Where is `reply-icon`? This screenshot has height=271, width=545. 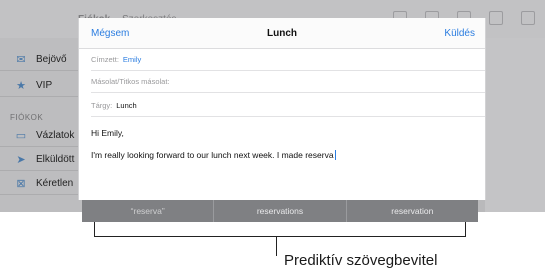 reply-icon is located at coordinates (496, 18).